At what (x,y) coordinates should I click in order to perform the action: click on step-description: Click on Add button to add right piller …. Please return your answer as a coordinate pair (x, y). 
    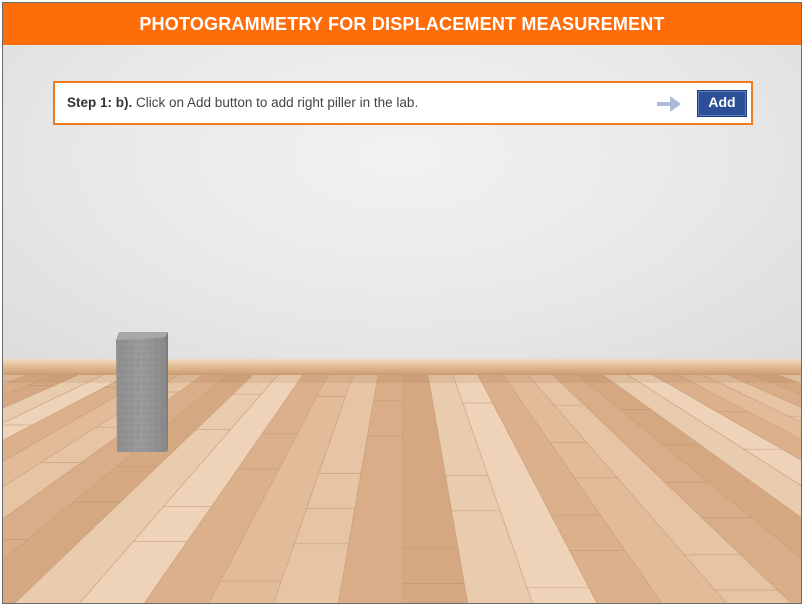
    Looking at the image, I should click on (275, 102).